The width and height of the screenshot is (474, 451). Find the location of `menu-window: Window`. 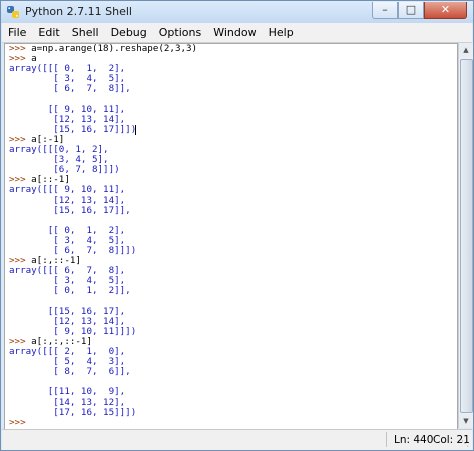

menu-window: Window is located at coordinates (234, 32).